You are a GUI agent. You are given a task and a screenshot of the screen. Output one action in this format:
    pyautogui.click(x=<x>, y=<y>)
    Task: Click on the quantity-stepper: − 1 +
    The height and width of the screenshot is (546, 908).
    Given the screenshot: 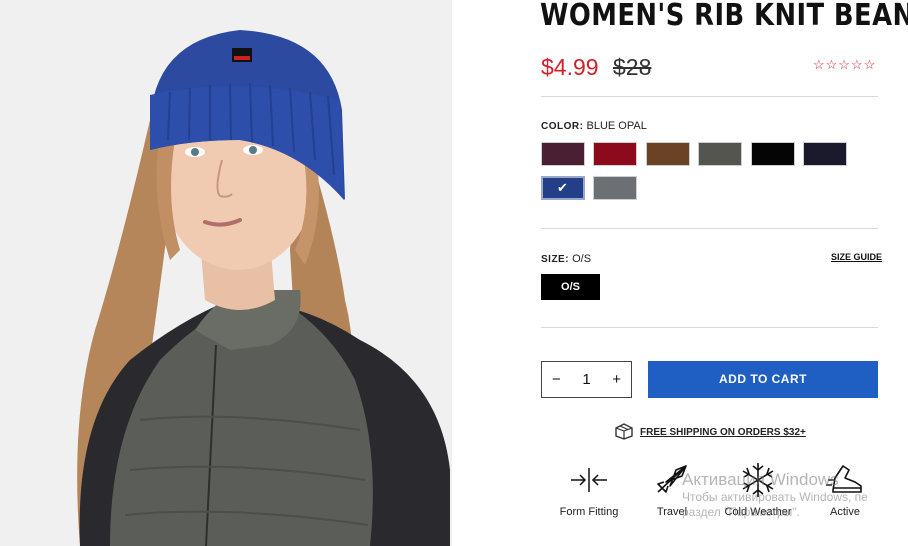 What is the action you would take?
    pyautogui.click(x=586, y=379)
    